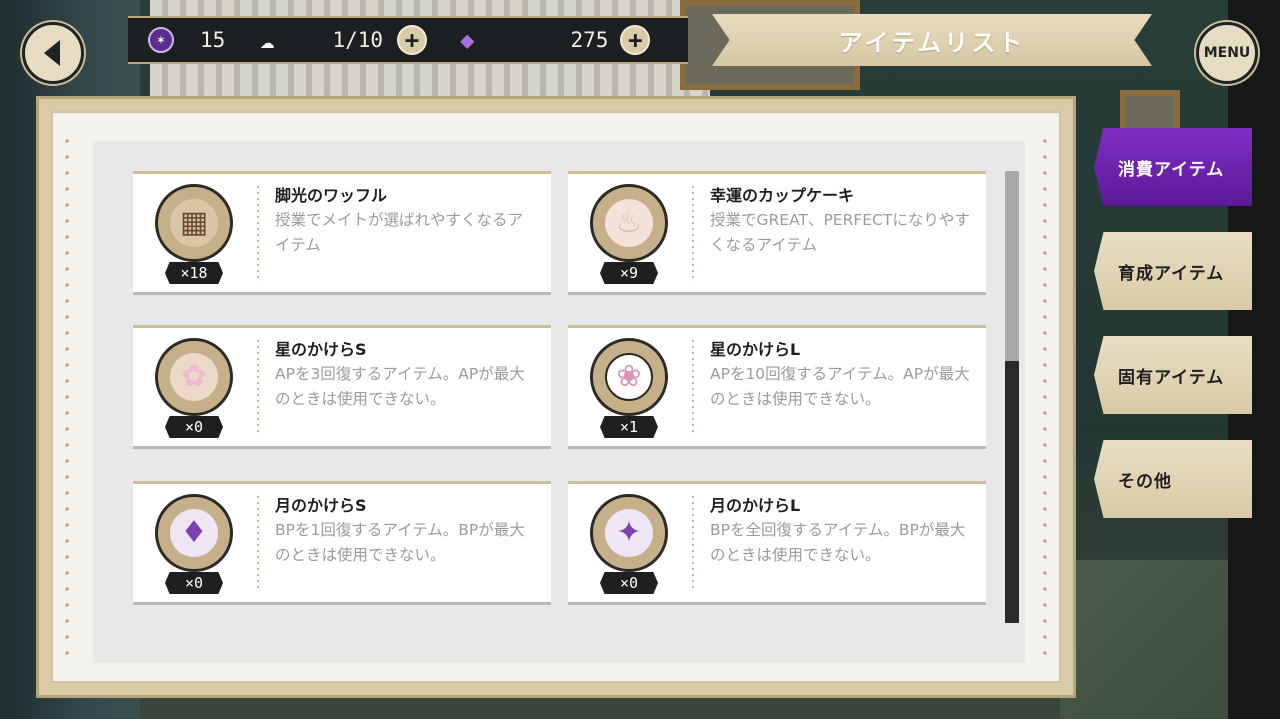 The width and height of the screenshot is (1280, 719). Describe the element at coordinates (321, 349) in the screenshot. I see `item-name: 星のかけらS` at that location.